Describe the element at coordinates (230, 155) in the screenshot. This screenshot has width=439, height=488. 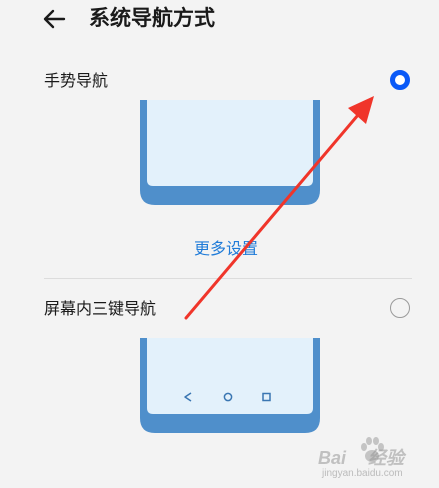
I see `gesture-navigation-preview` at that location.